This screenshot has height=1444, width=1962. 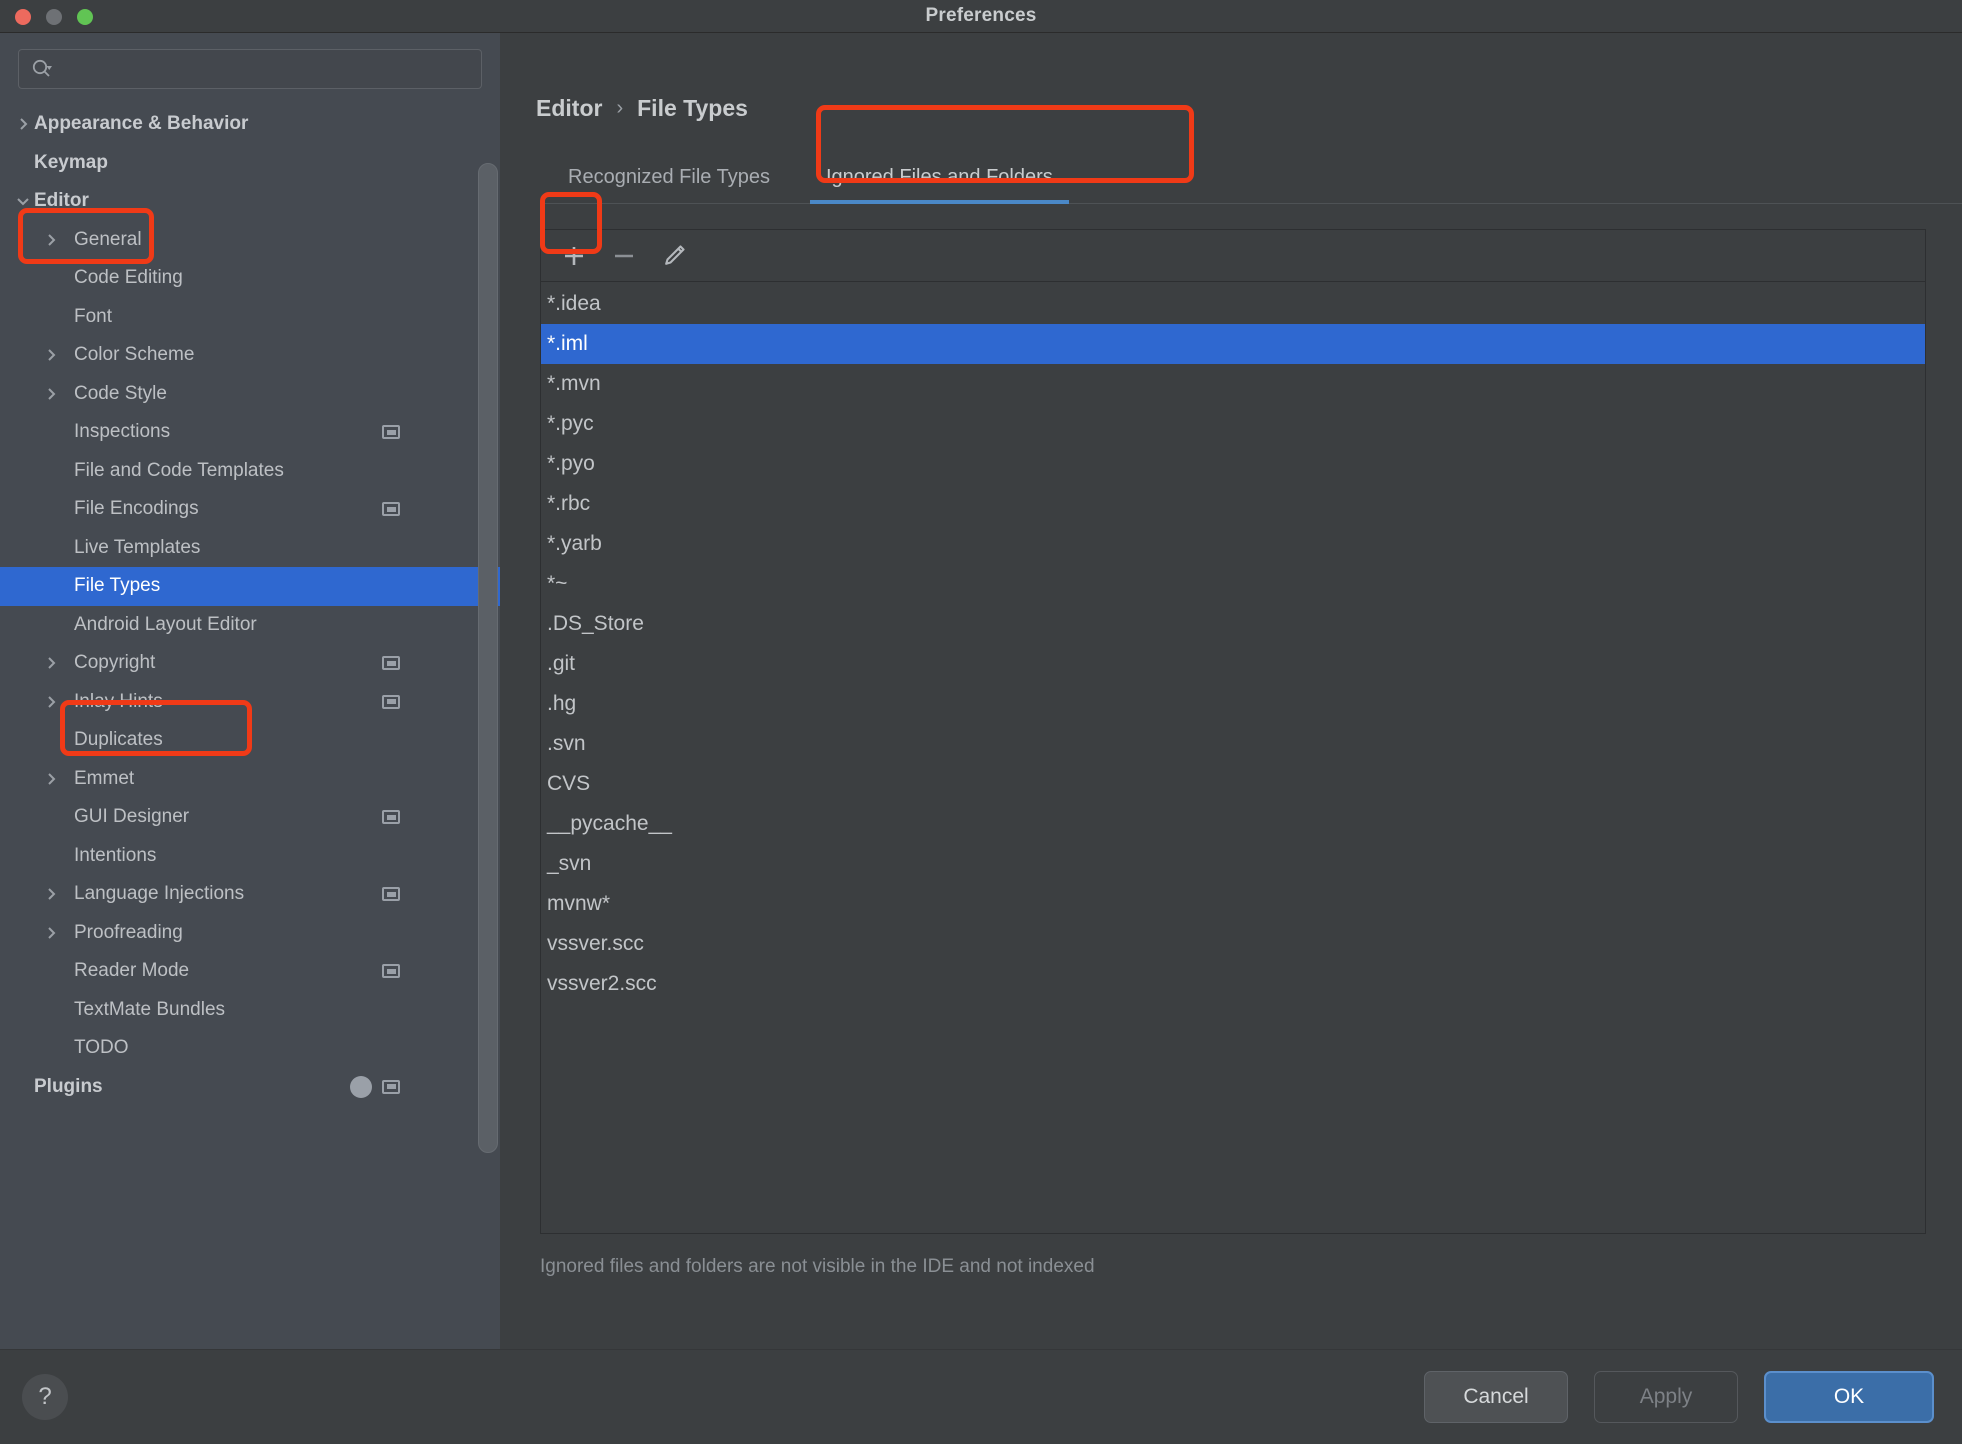 I want to click on remove-button, so click(x=624, y=256).